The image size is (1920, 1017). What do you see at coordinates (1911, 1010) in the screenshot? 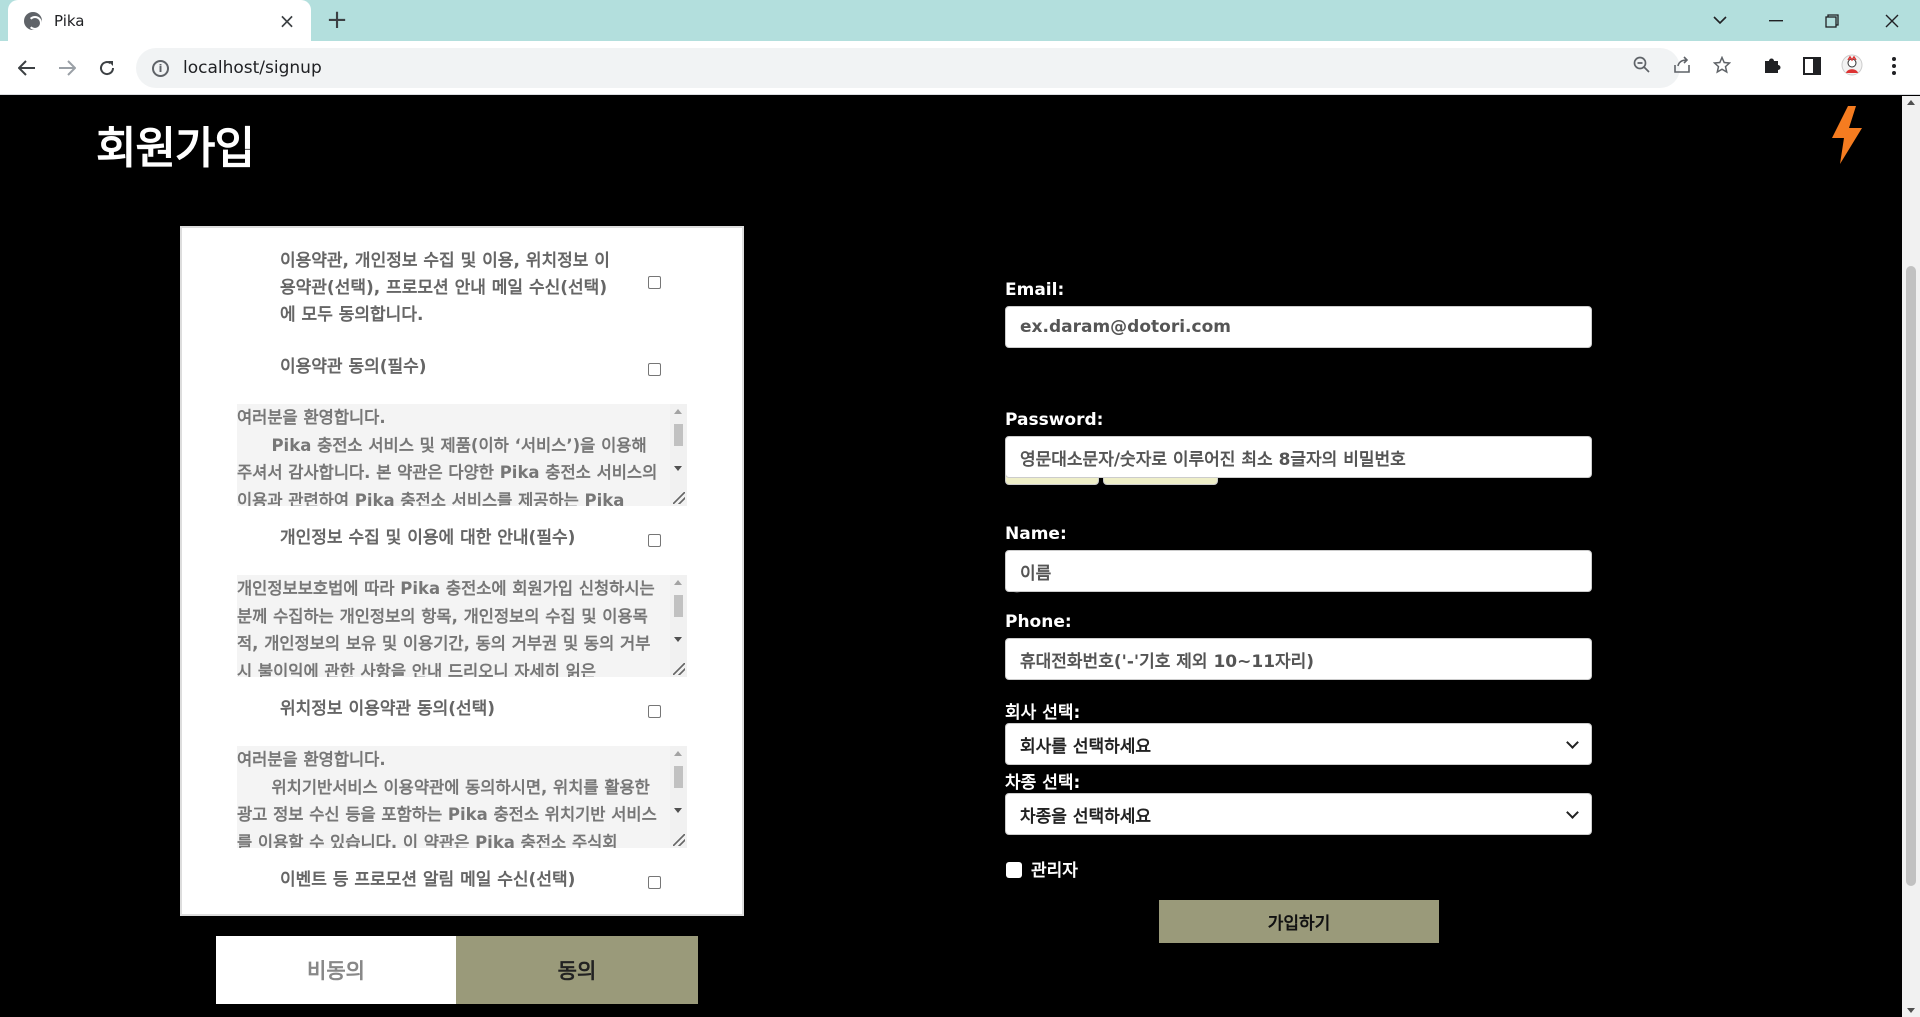
I see `scroll-down-icon` at bounding box center [1911, 1010].